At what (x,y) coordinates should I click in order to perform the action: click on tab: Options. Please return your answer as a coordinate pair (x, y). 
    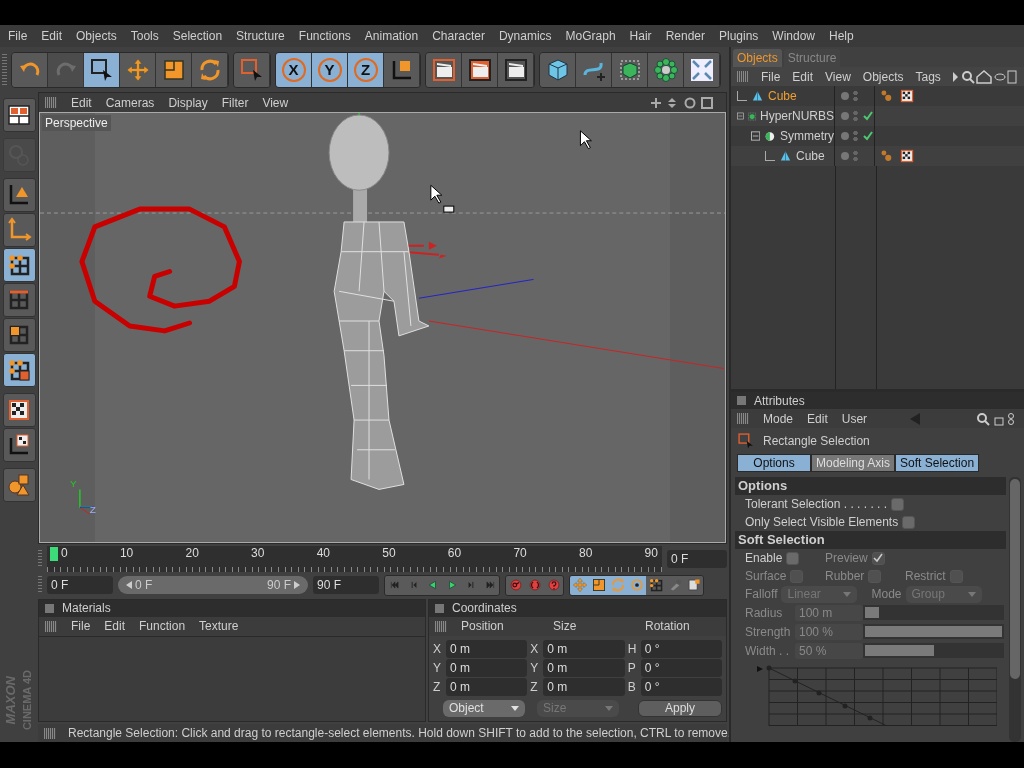
    Looking at the image, I should click on (774, 463).